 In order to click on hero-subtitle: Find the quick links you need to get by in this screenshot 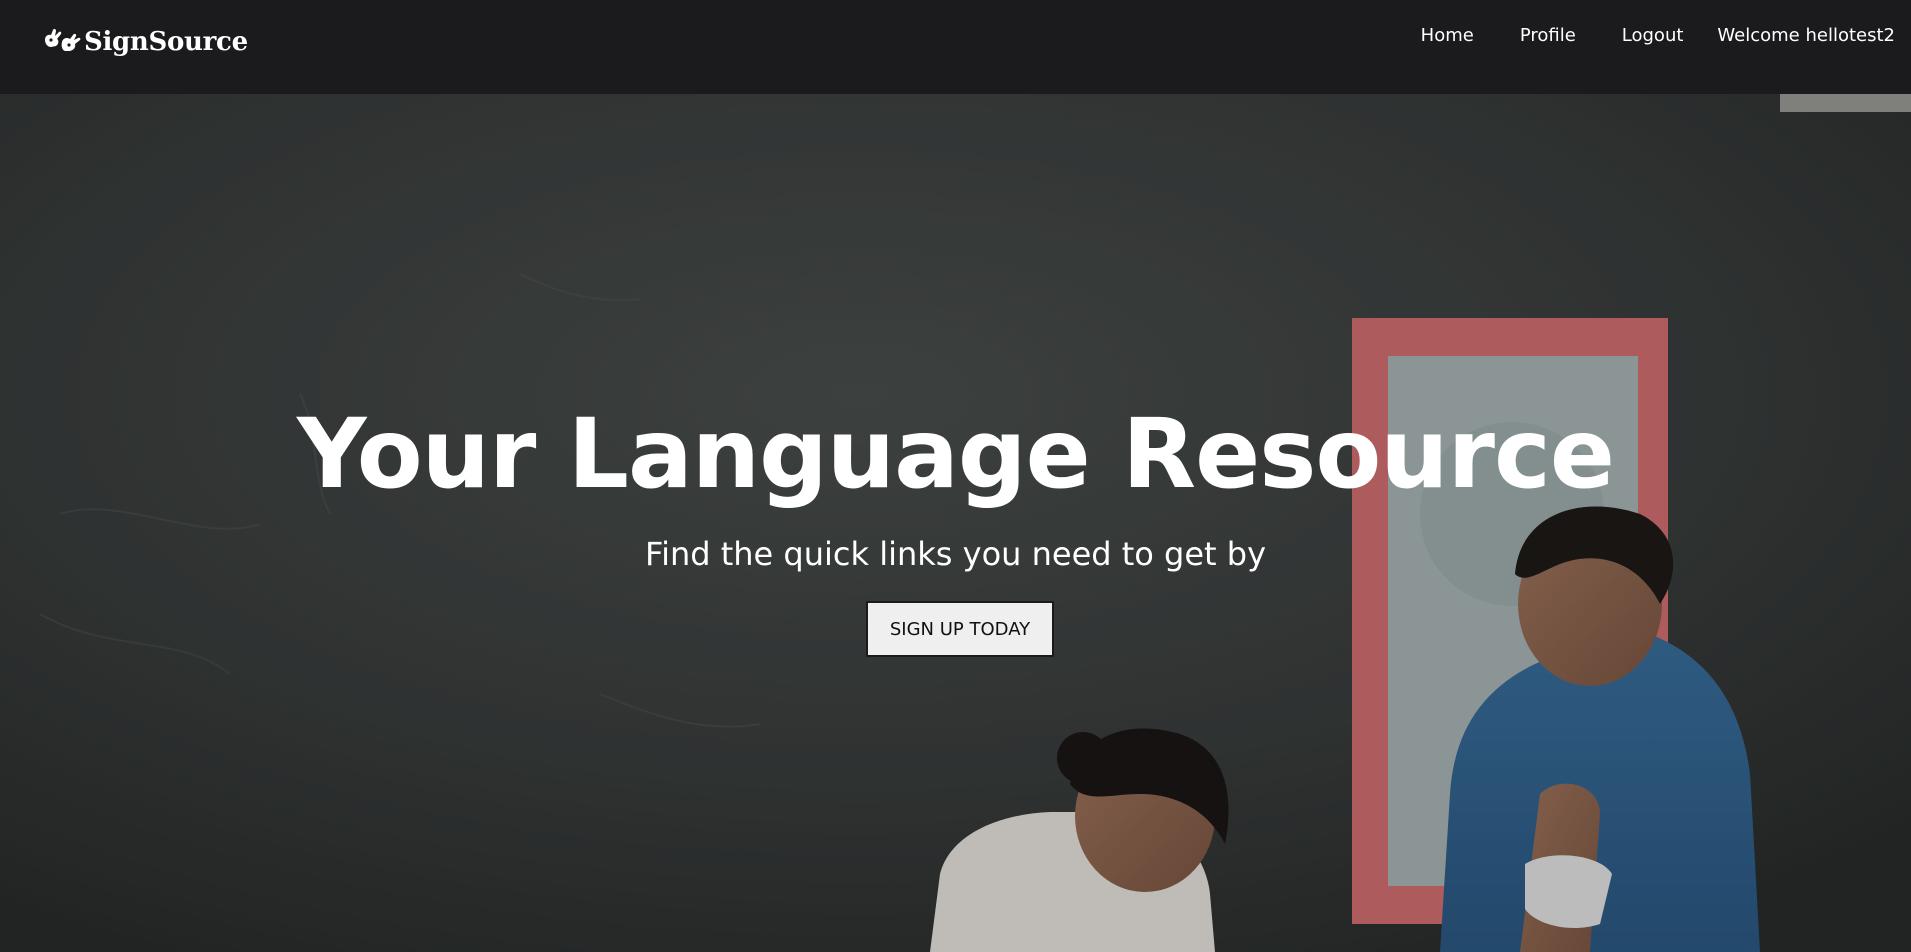, I will do `click(955, 554)`.